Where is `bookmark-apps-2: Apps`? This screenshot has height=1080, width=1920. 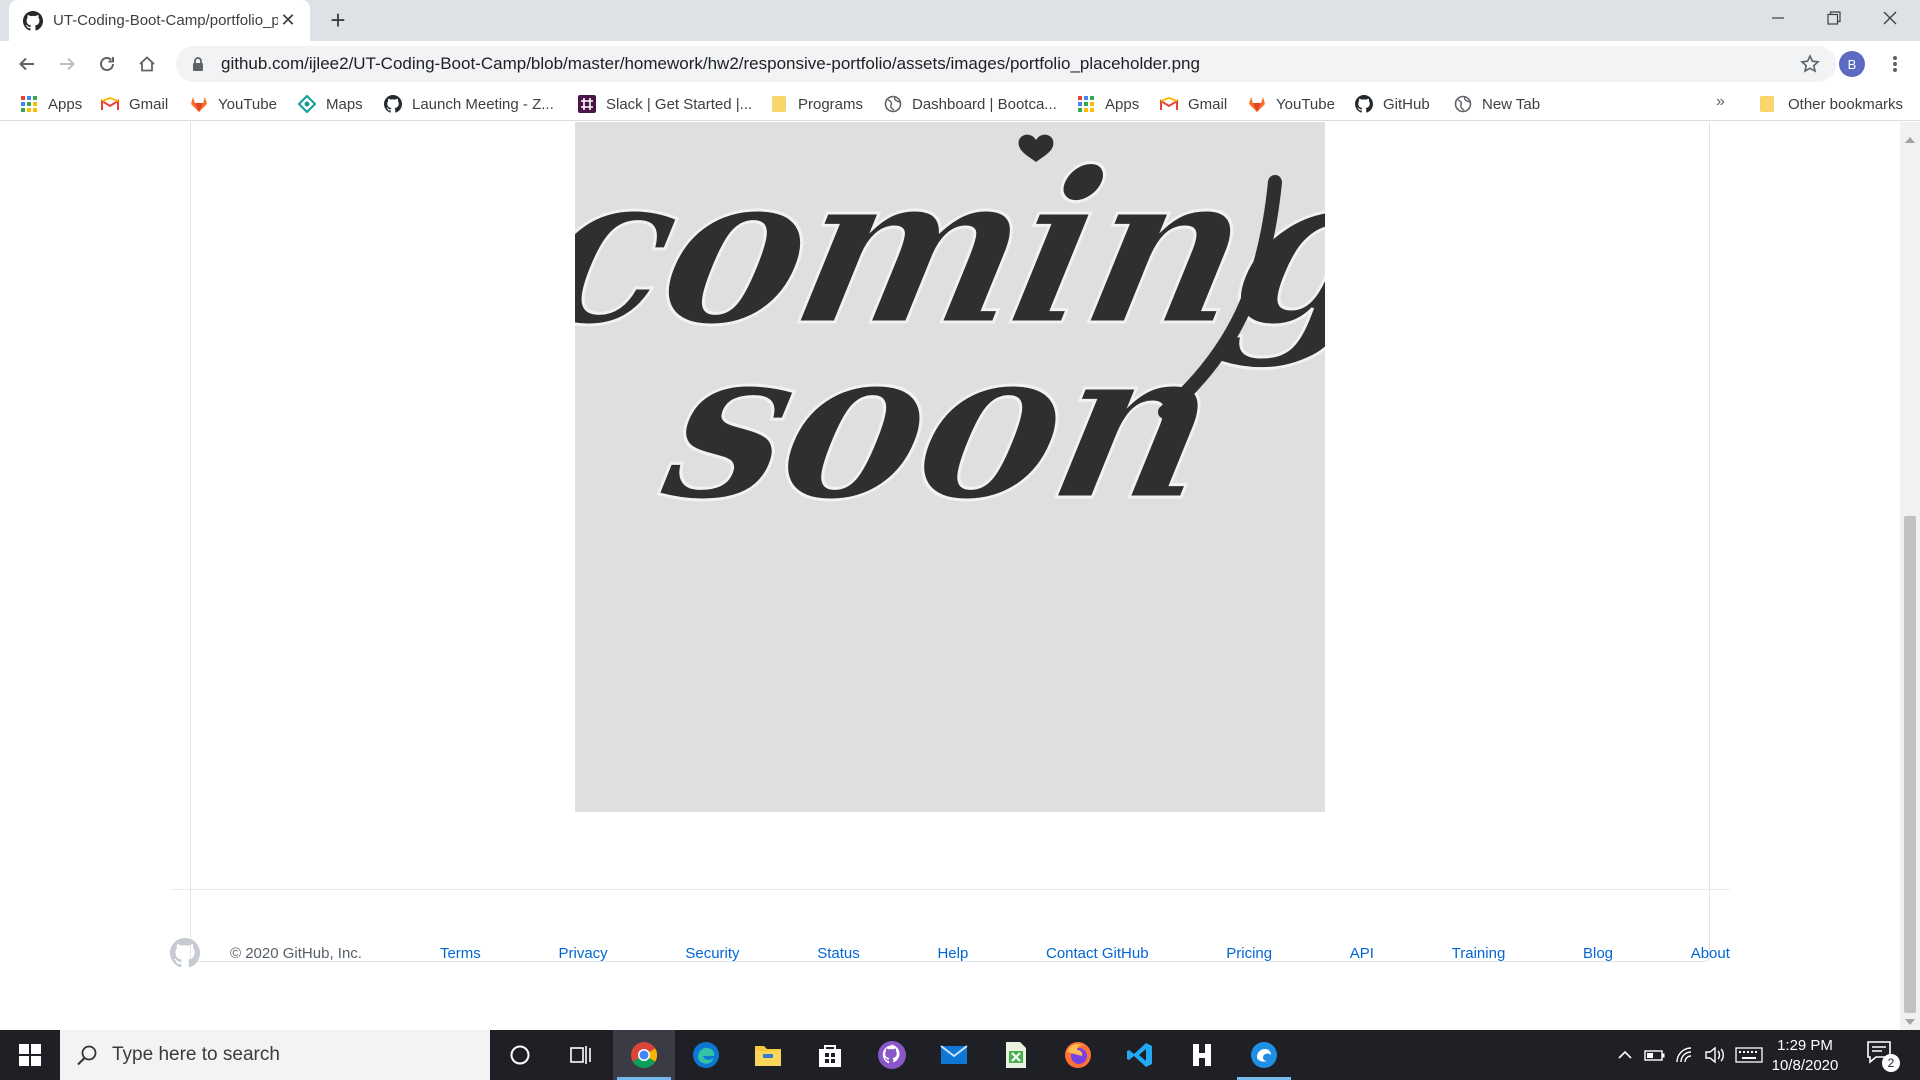 bookmark-apps-2: Apps is located at coordinates (1108, 104).